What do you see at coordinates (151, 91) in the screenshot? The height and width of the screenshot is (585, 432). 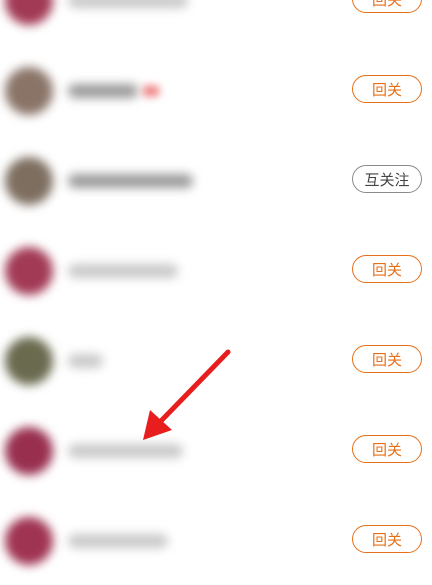 I see `blurred-badge` at bounding box center [151, 91].